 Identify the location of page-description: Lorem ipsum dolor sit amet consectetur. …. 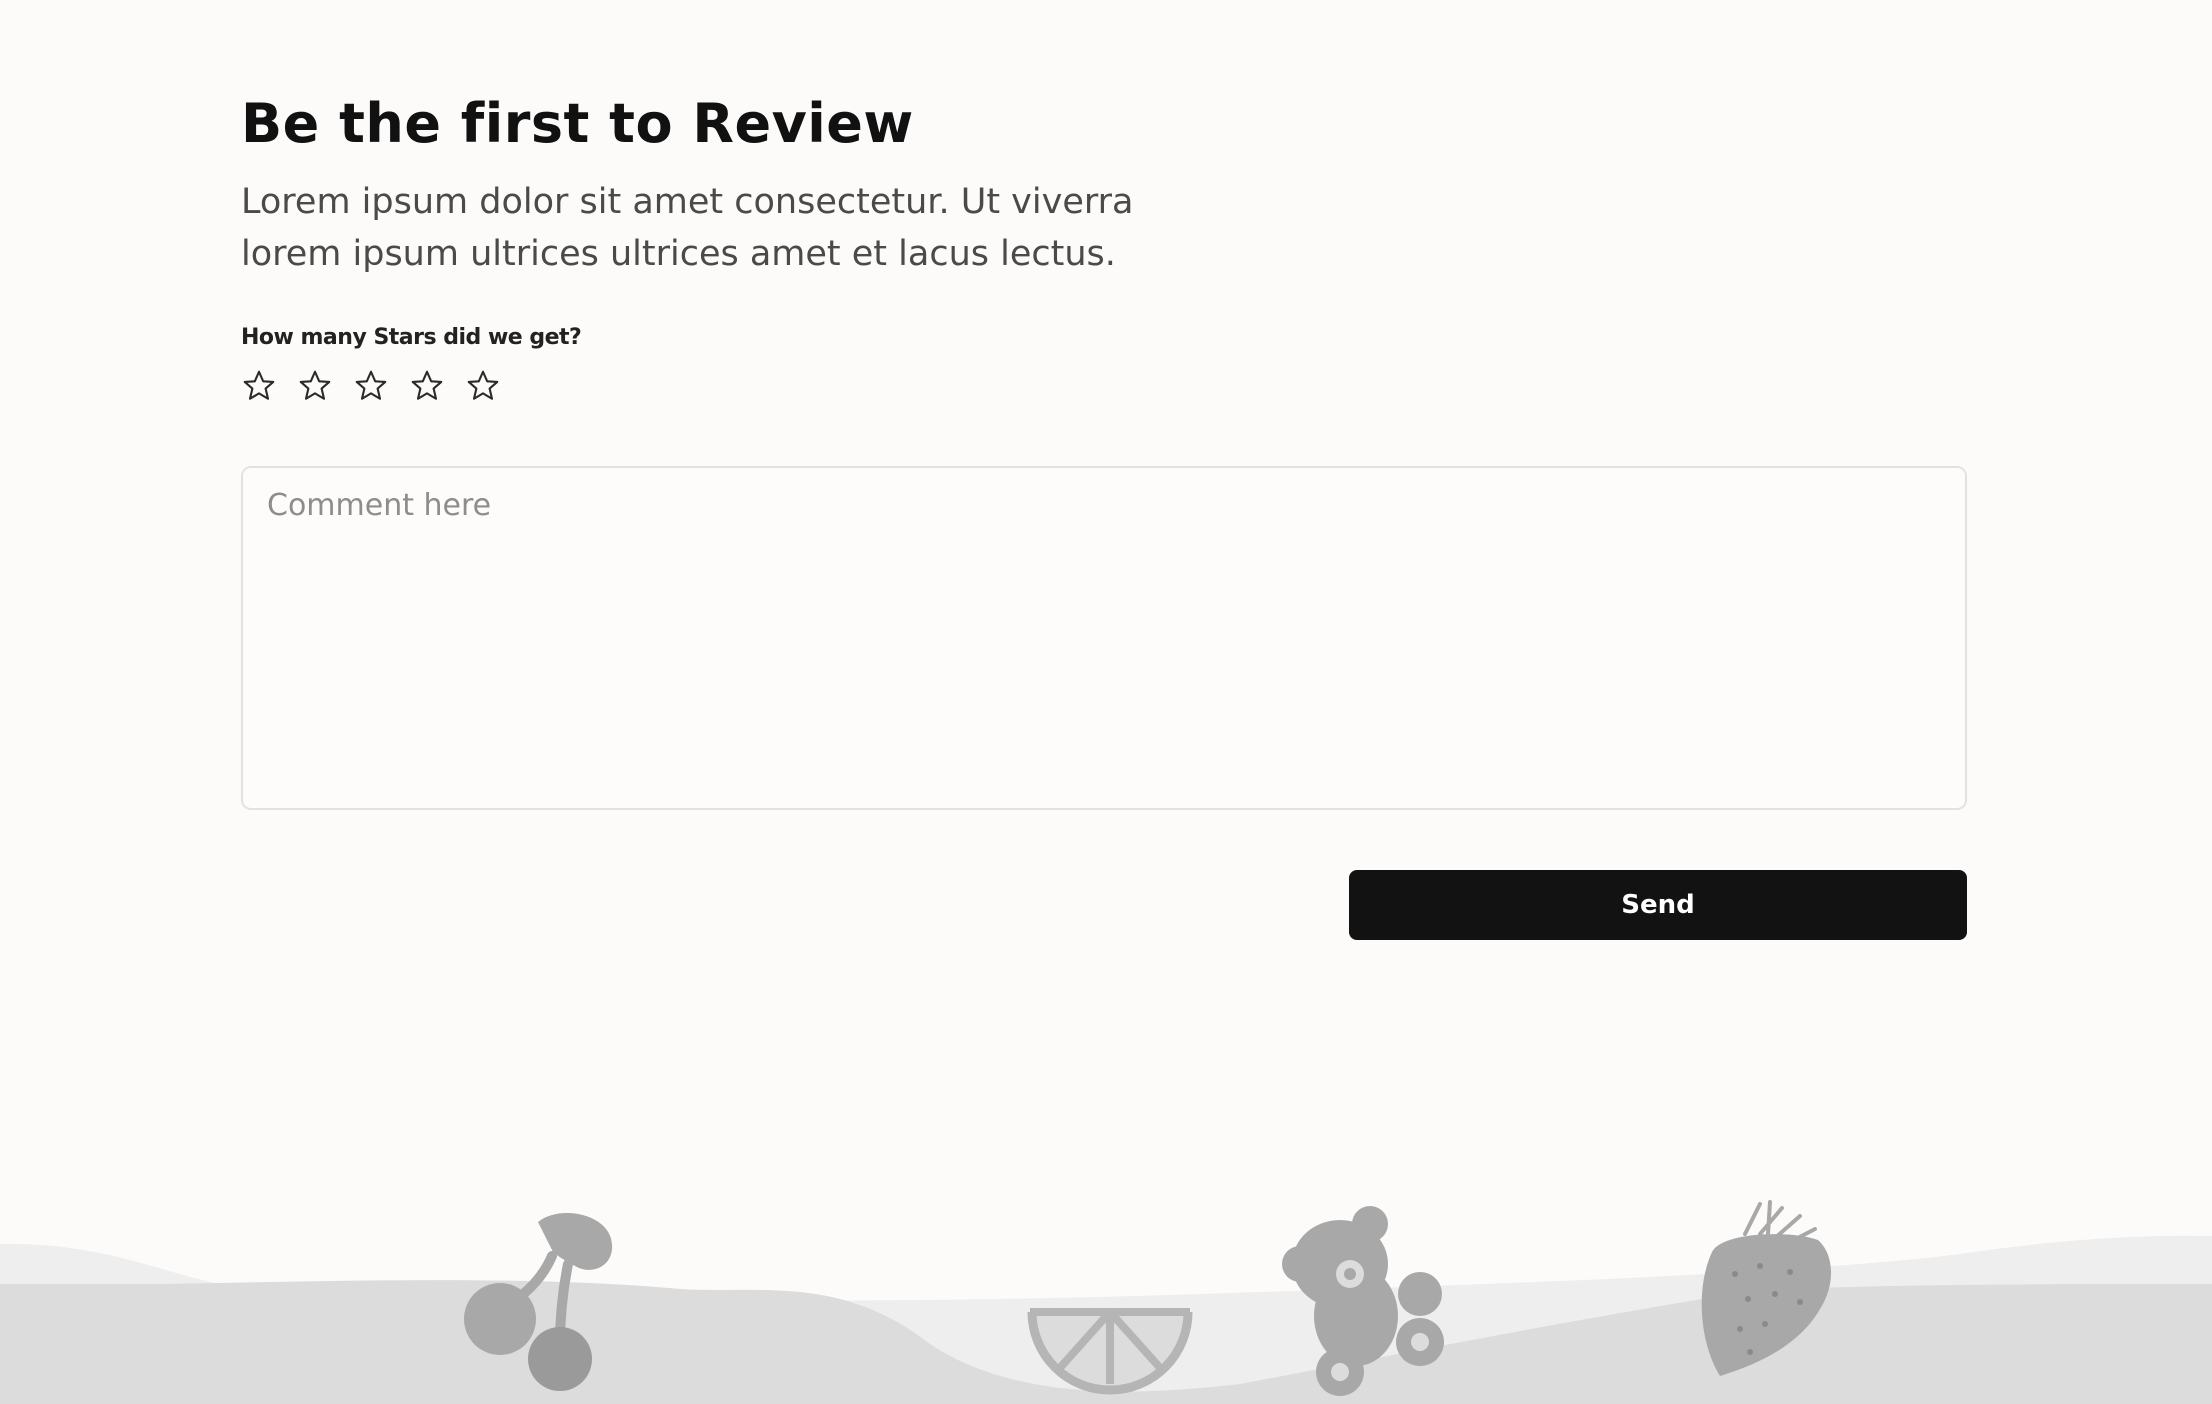
(687, 228).